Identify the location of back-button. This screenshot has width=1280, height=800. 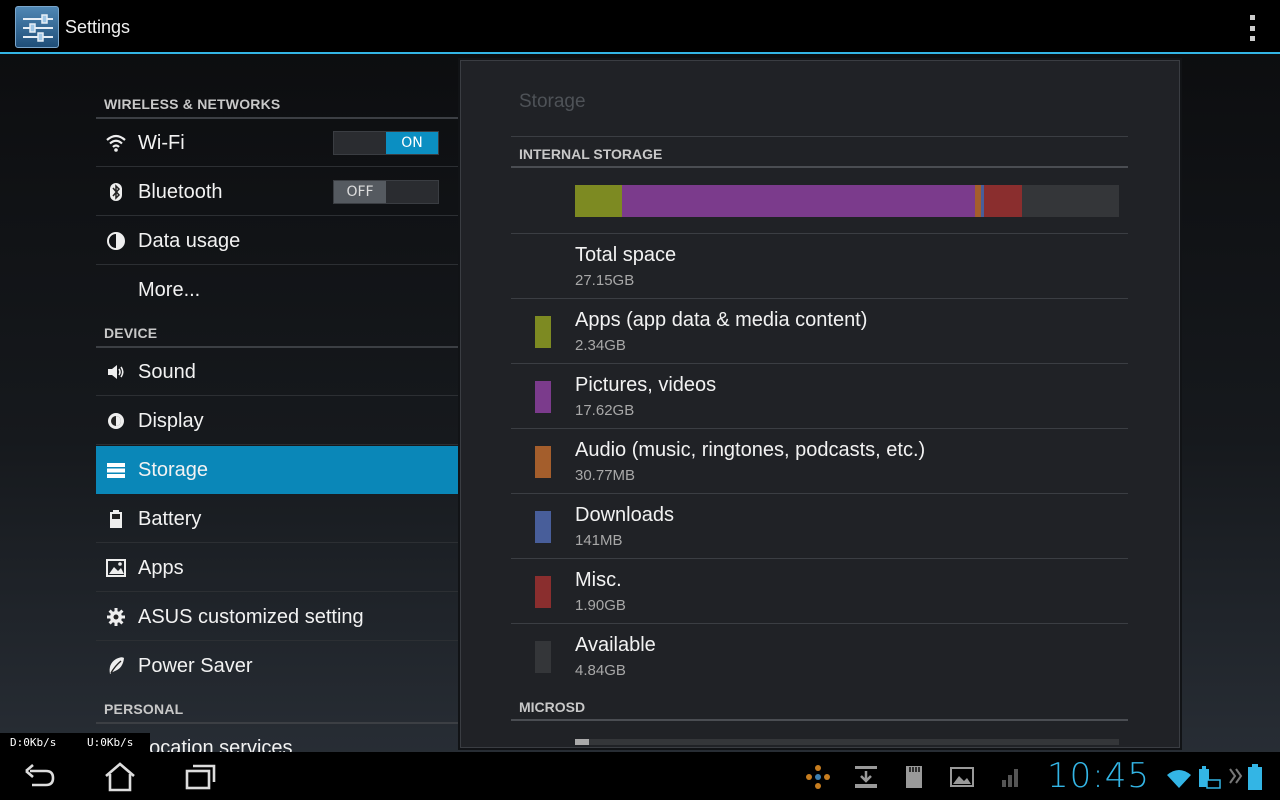
(40, 777).